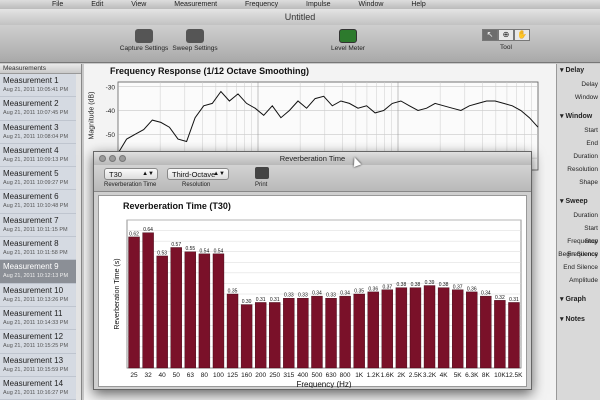 Image resolution: width=600 pixels, height=400 pixels. I want to click on measurement-item: Measurement 14 Aug 21, 2011 10:16:27 PM, so click(40, 388).